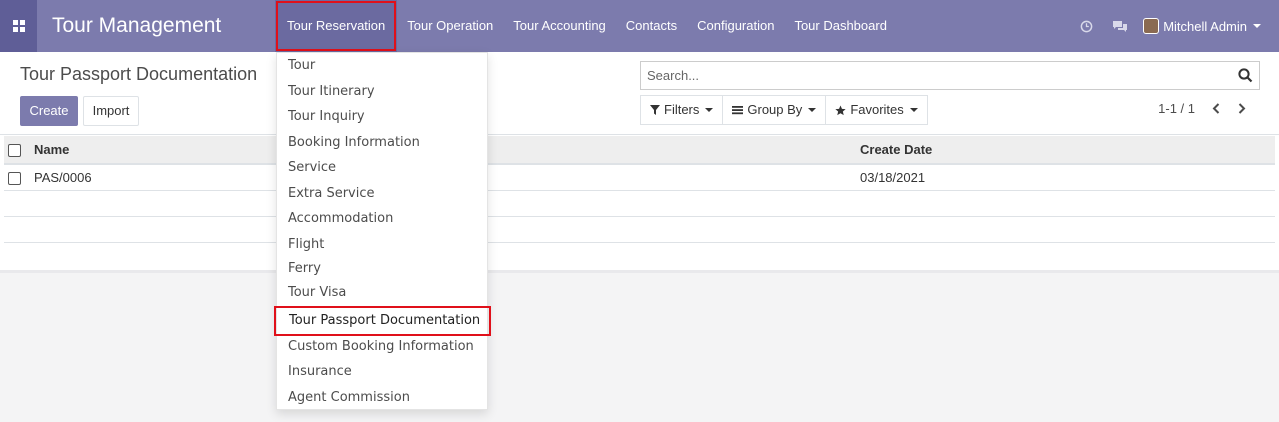 This screenshot has width=1279, height=422. I want to click on favorites-label: Favorites, so click(877, 109).